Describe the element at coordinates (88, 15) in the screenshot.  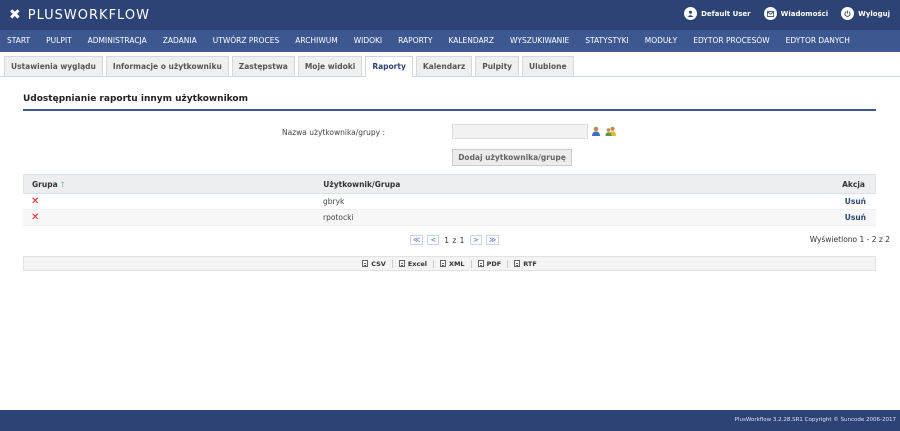
I see `logo-text: PLUSWORKFLOW` at that location.